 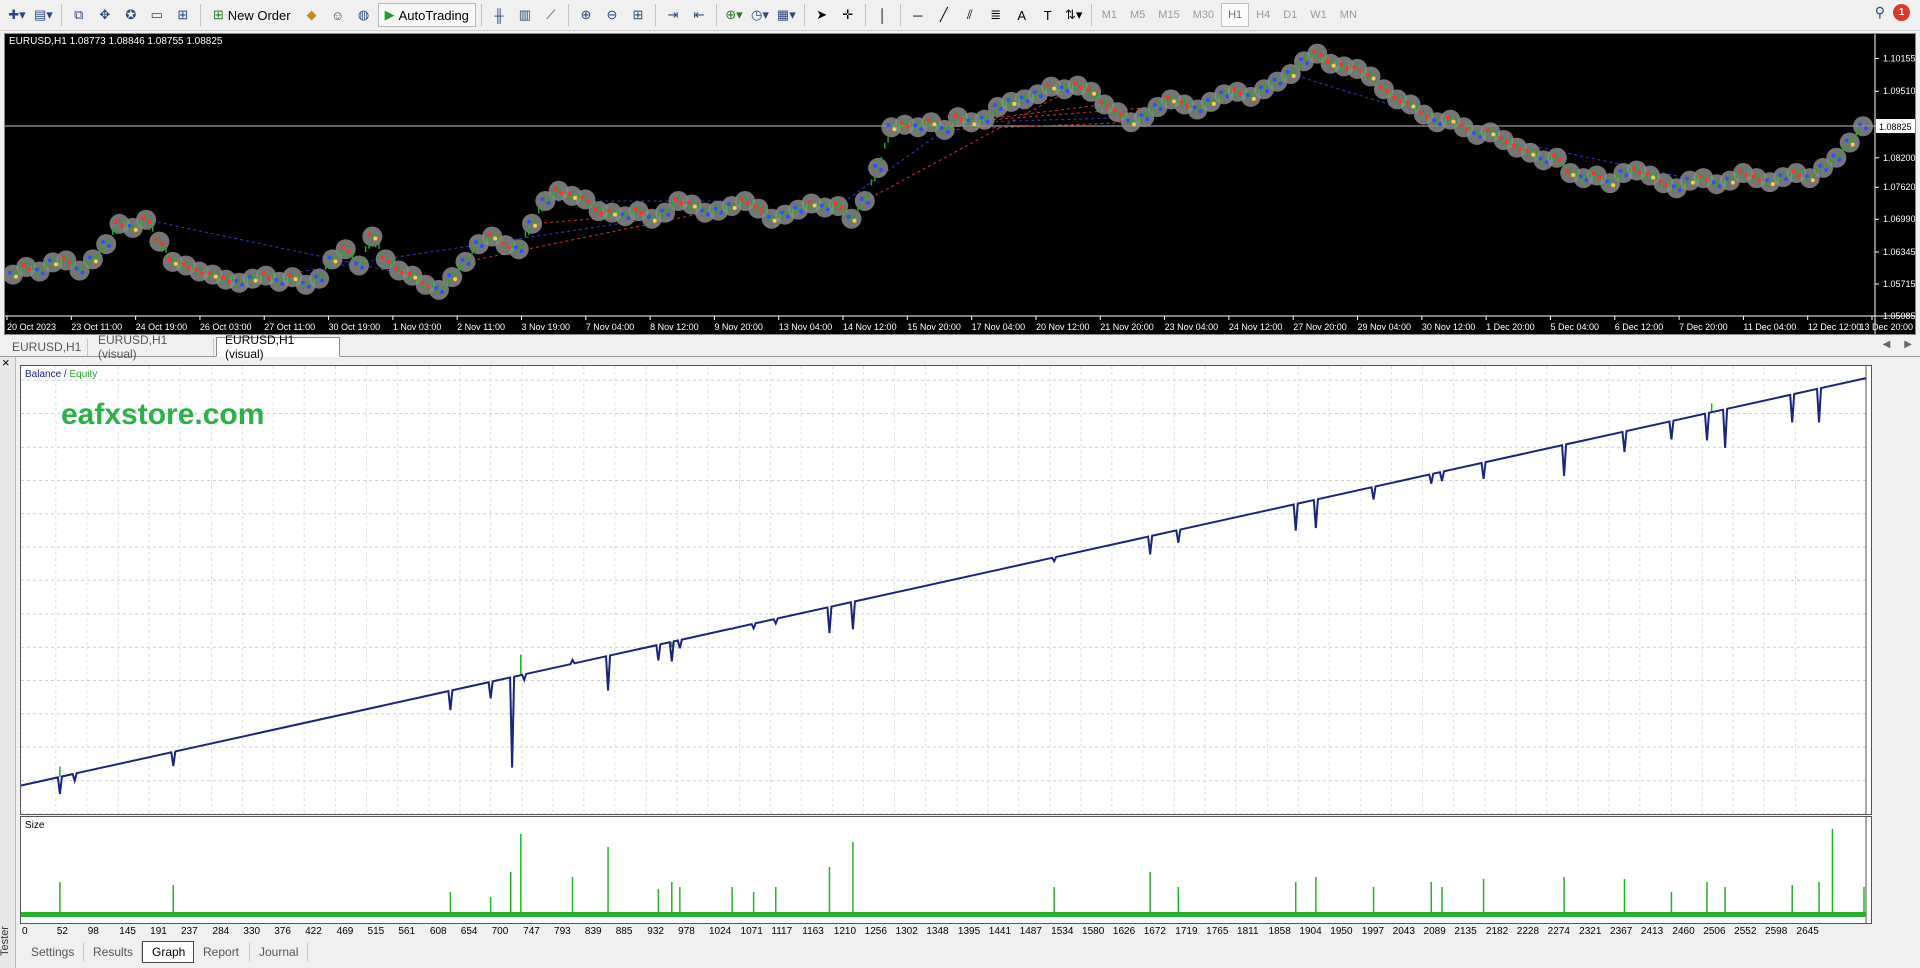 I want to click on templates-button: ▦▾, so click(x=786, y=15).